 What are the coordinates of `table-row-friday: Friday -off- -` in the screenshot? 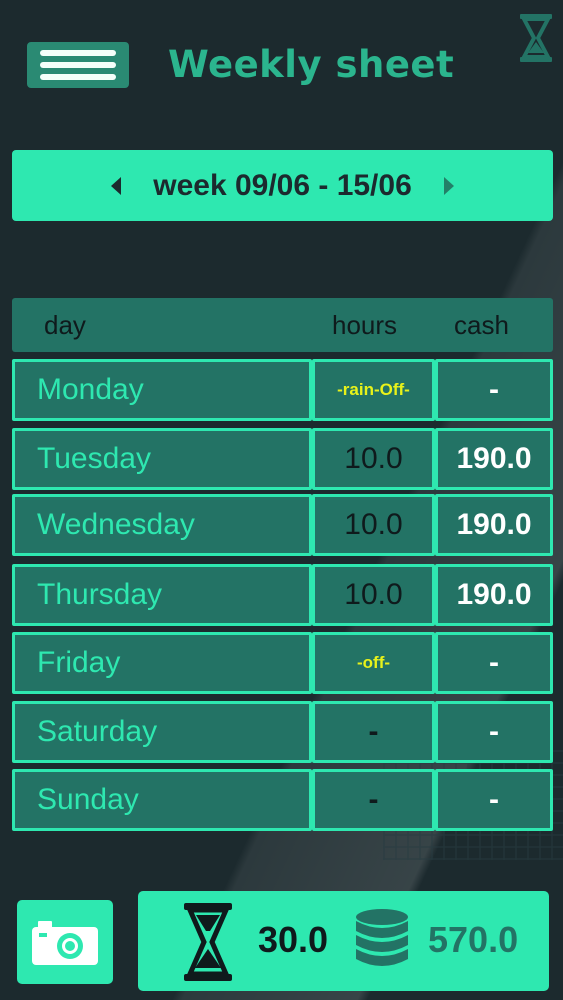 It's located at (282, 663).